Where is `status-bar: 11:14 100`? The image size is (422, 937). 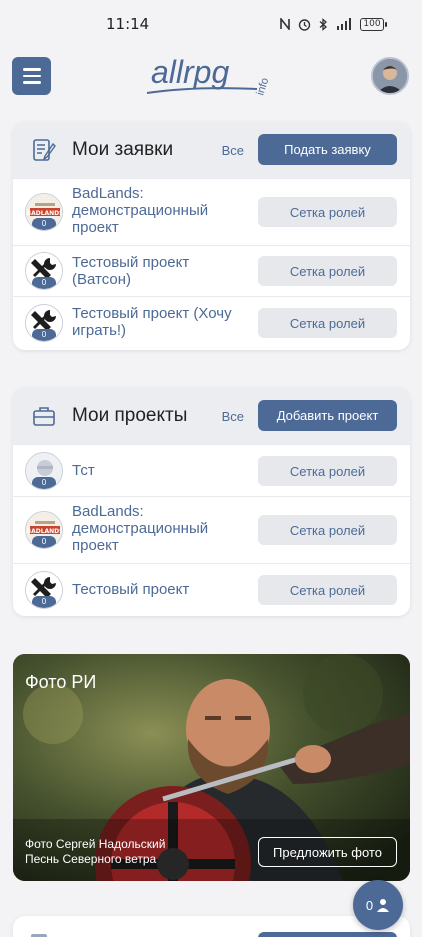 status-bar: 11:14 100 is located at coordinates (211, 24).